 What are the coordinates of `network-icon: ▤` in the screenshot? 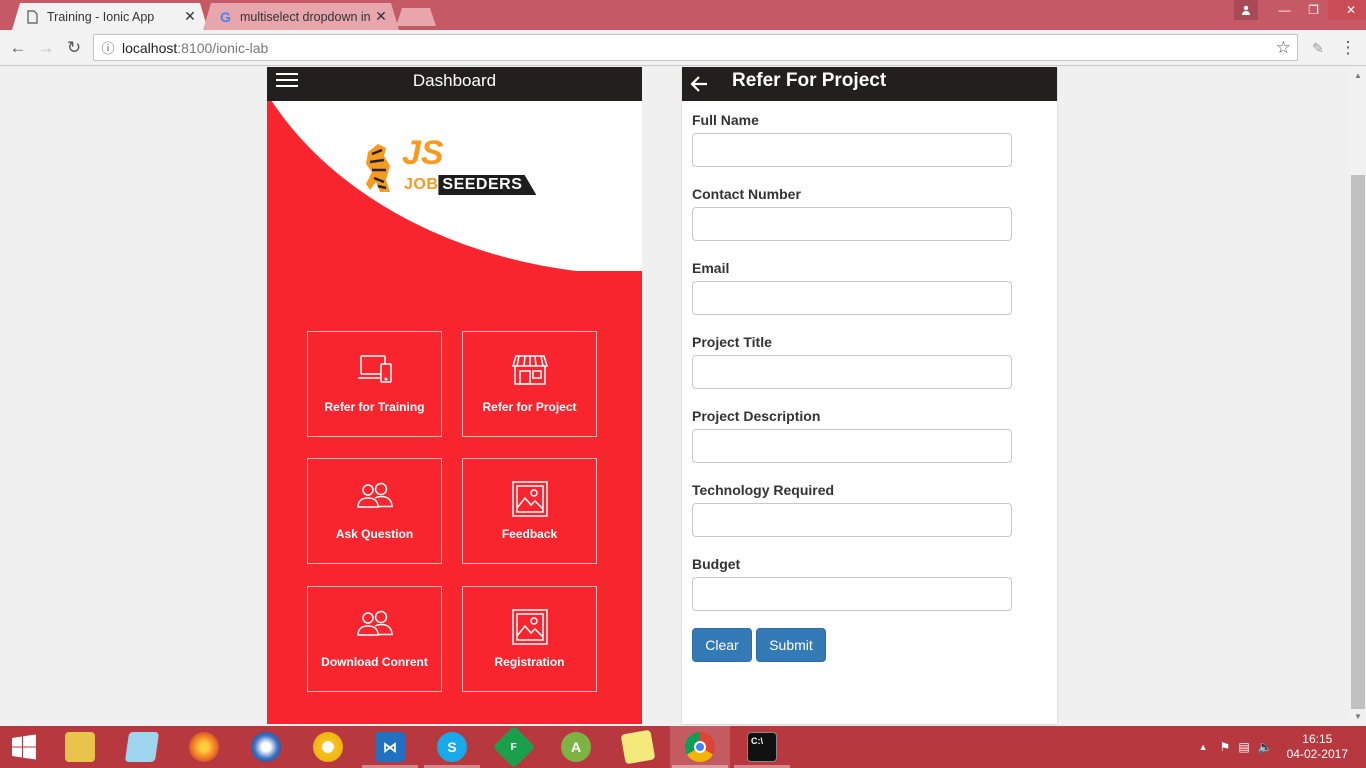 It's located at (1243, 747).